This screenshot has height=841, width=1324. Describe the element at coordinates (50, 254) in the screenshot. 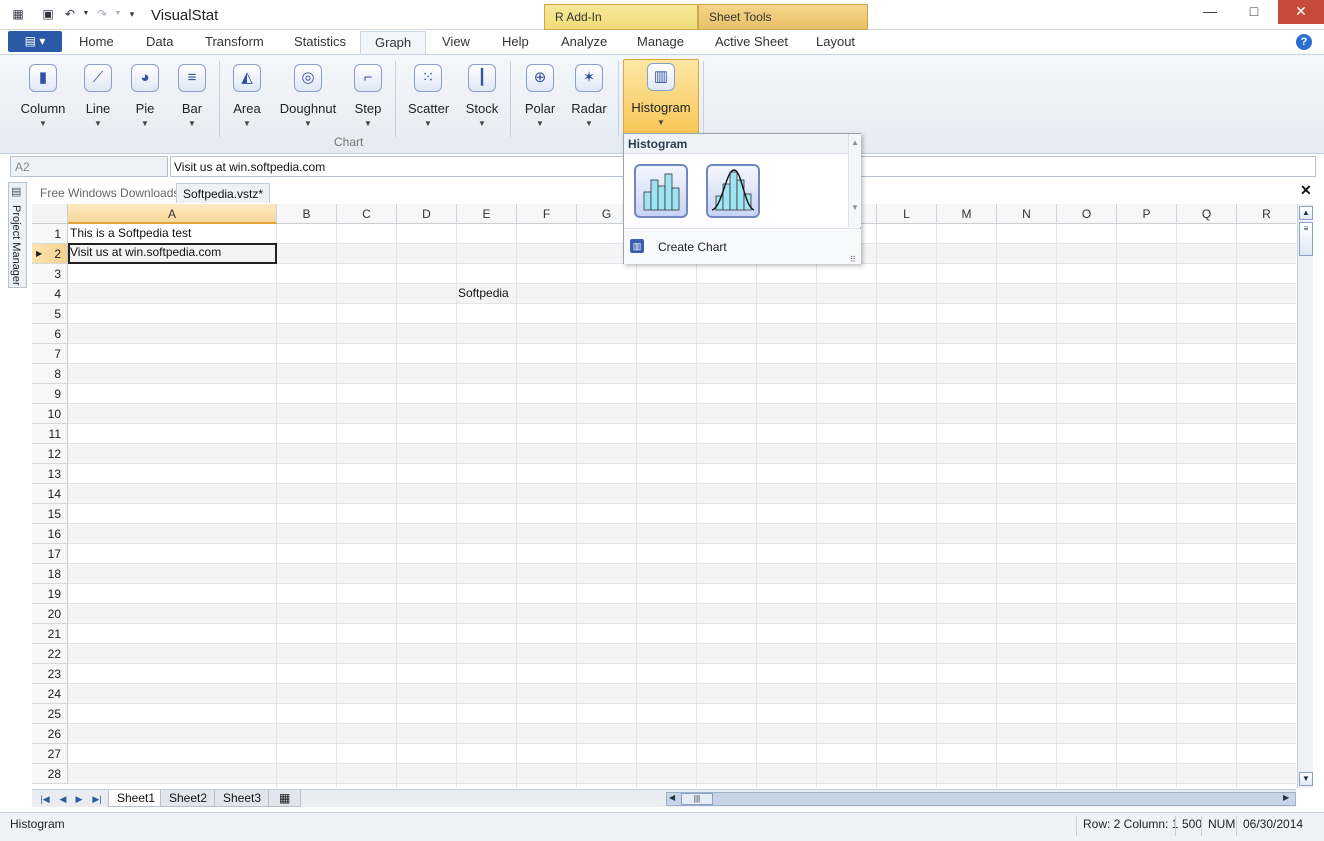

I see `row-header-2: 2 ▶` at that location.